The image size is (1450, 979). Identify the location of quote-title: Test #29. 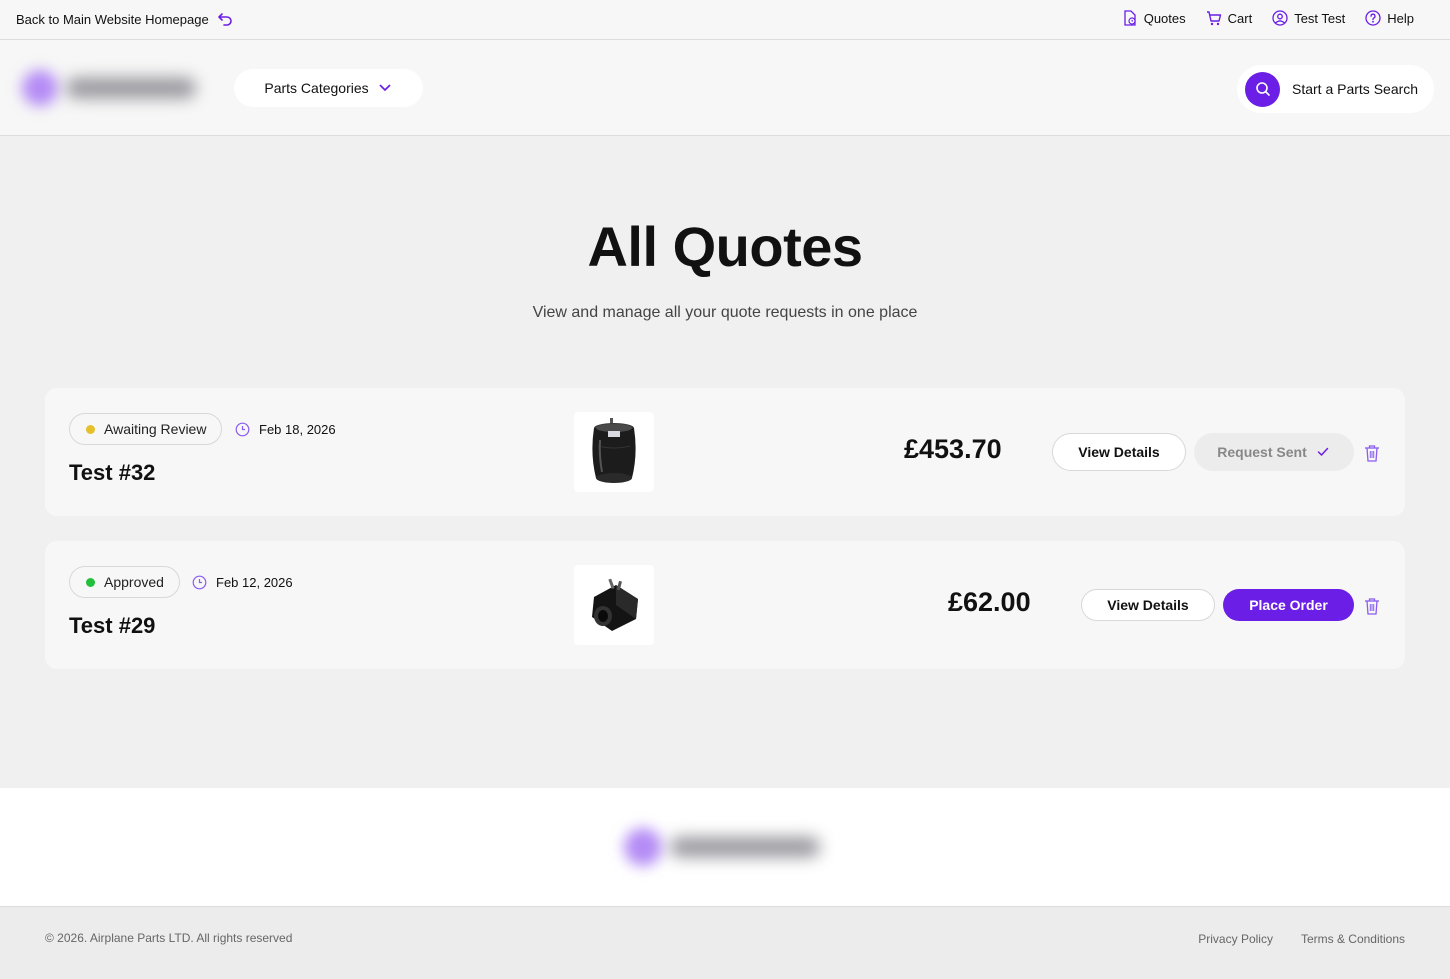
(112, 625).